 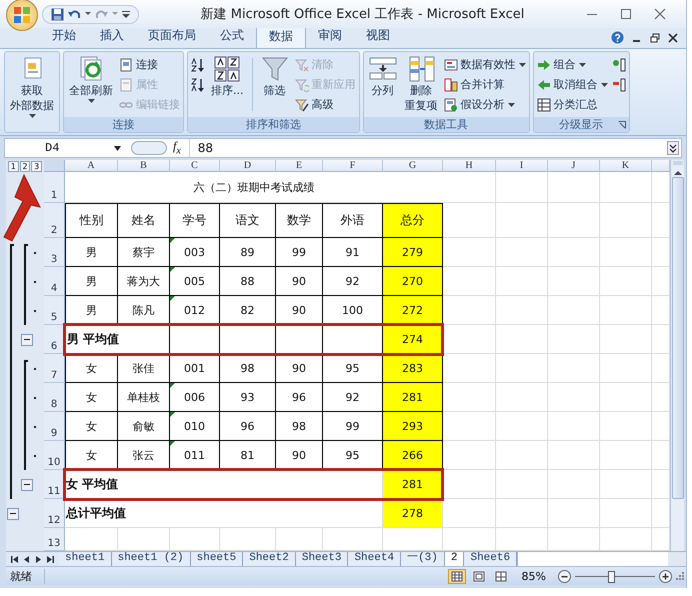 I want to click on column-header: C, so click(x=195, y=166).